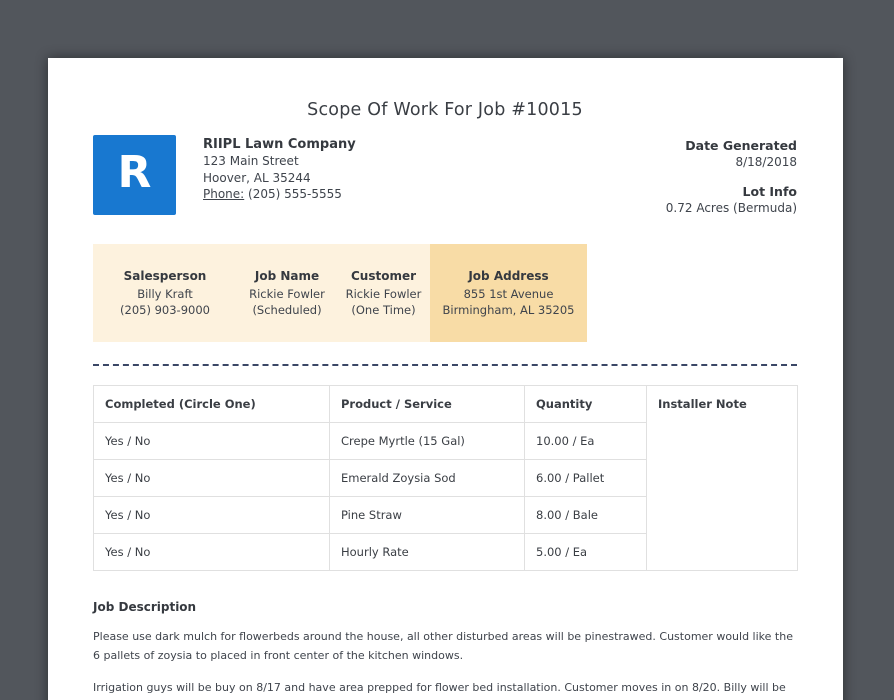 The height and width of the screenshot is (700, 894). I want to click on summary-value: Birmingham, AL 35205, so click(508, 310).